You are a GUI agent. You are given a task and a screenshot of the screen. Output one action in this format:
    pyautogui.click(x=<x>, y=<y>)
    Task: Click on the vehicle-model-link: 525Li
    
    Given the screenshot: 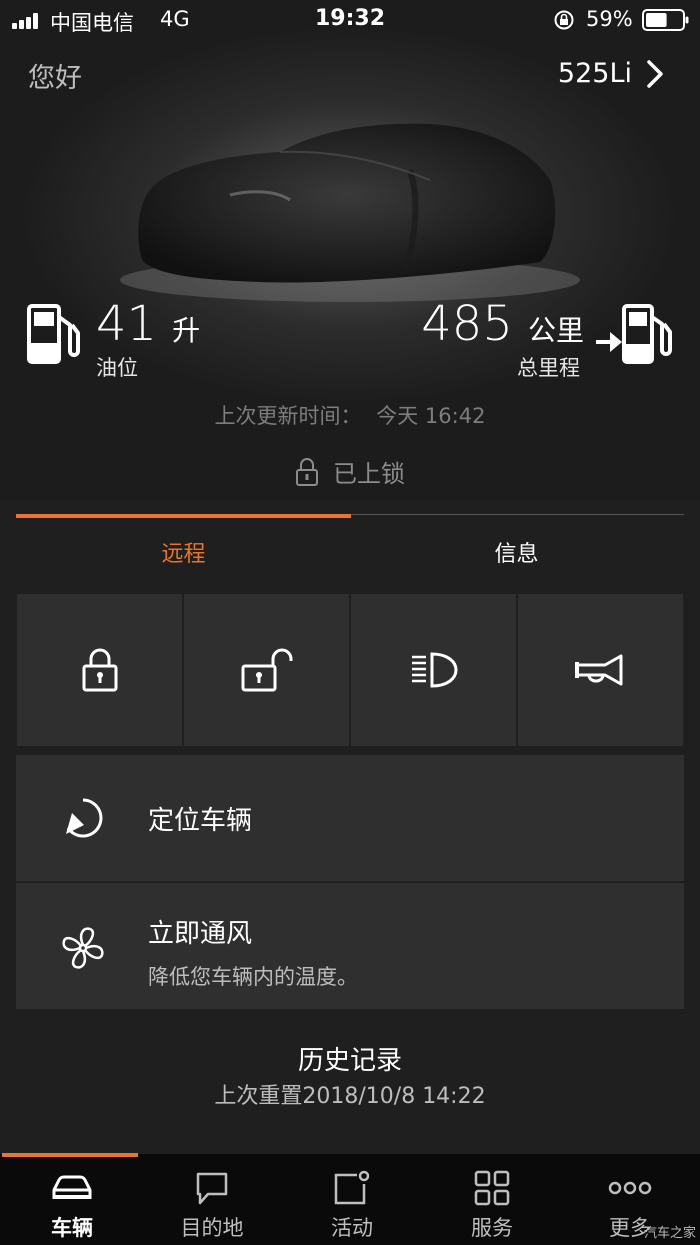 What is the action you would take?
    pyautogui.click(x=611, y=73)
    